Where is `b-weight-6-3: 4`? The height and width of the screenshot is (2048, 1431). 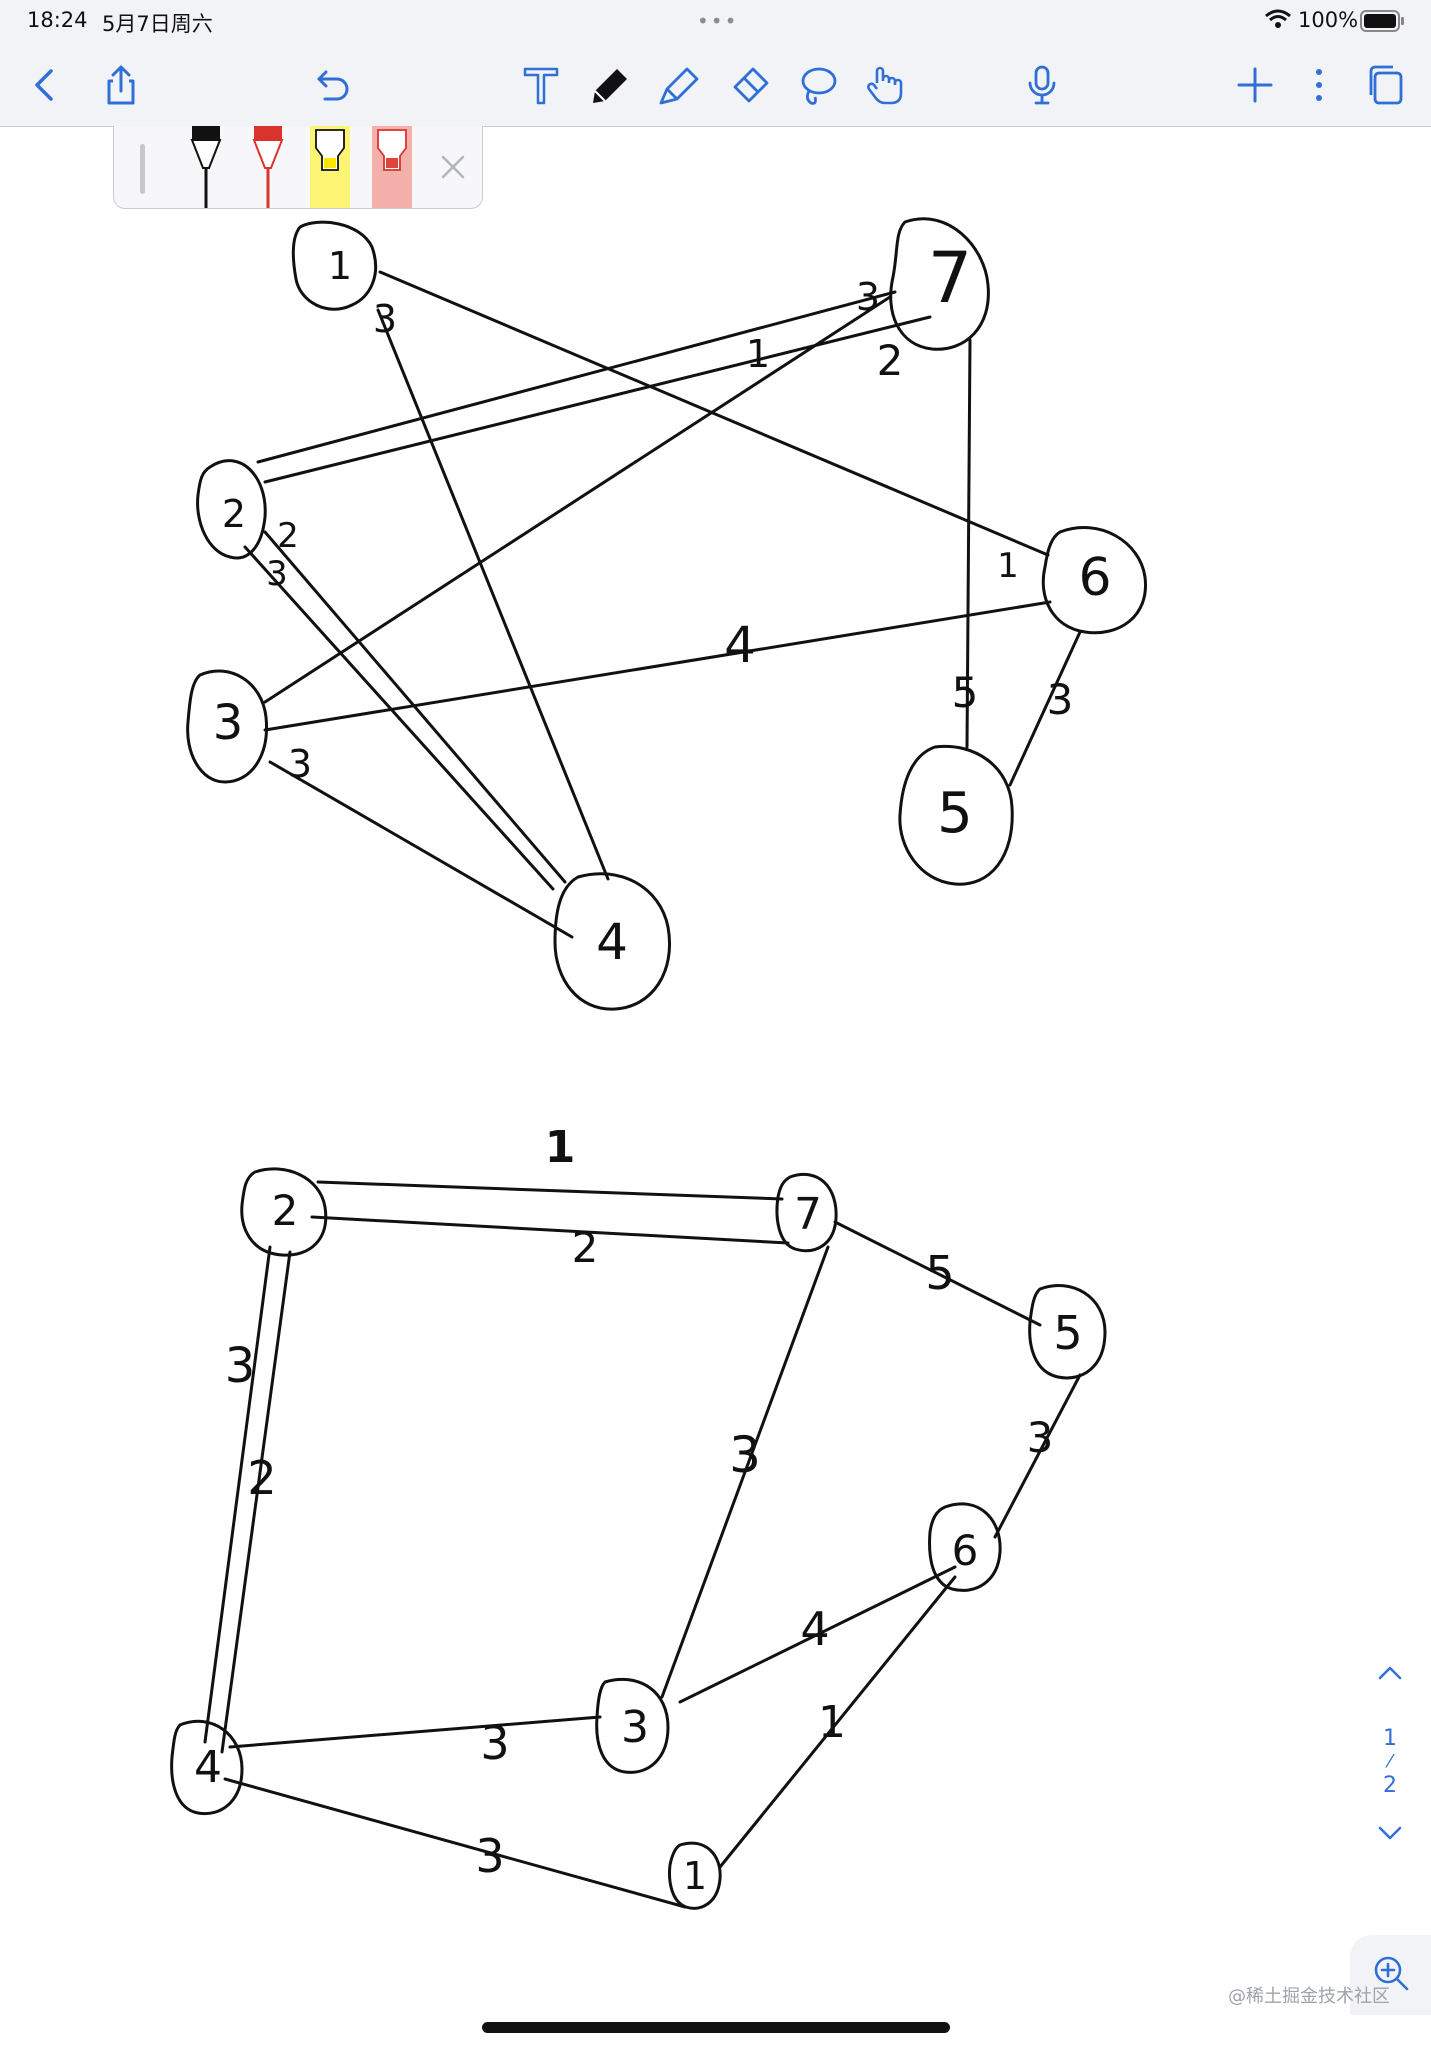 b-weight-6-3: 4 is located at coordinates (814, 1629).